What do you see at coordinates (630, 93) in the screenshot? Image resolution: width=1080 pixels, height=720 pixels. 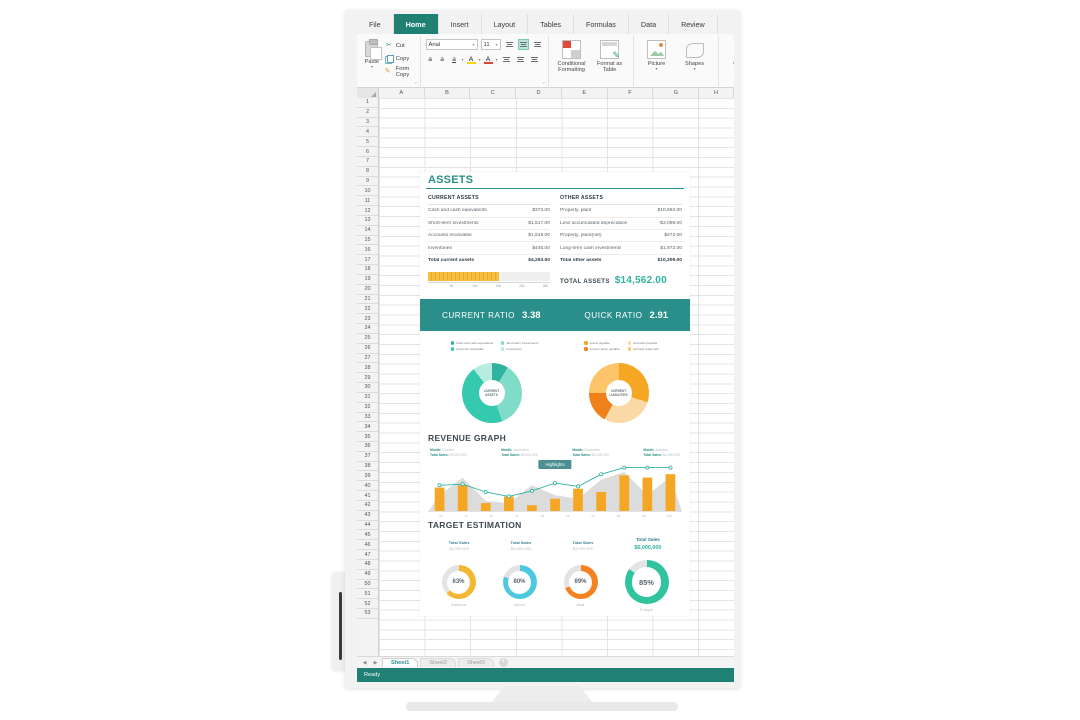 I see `column-header-F: F` at bounding box center [630, 93].